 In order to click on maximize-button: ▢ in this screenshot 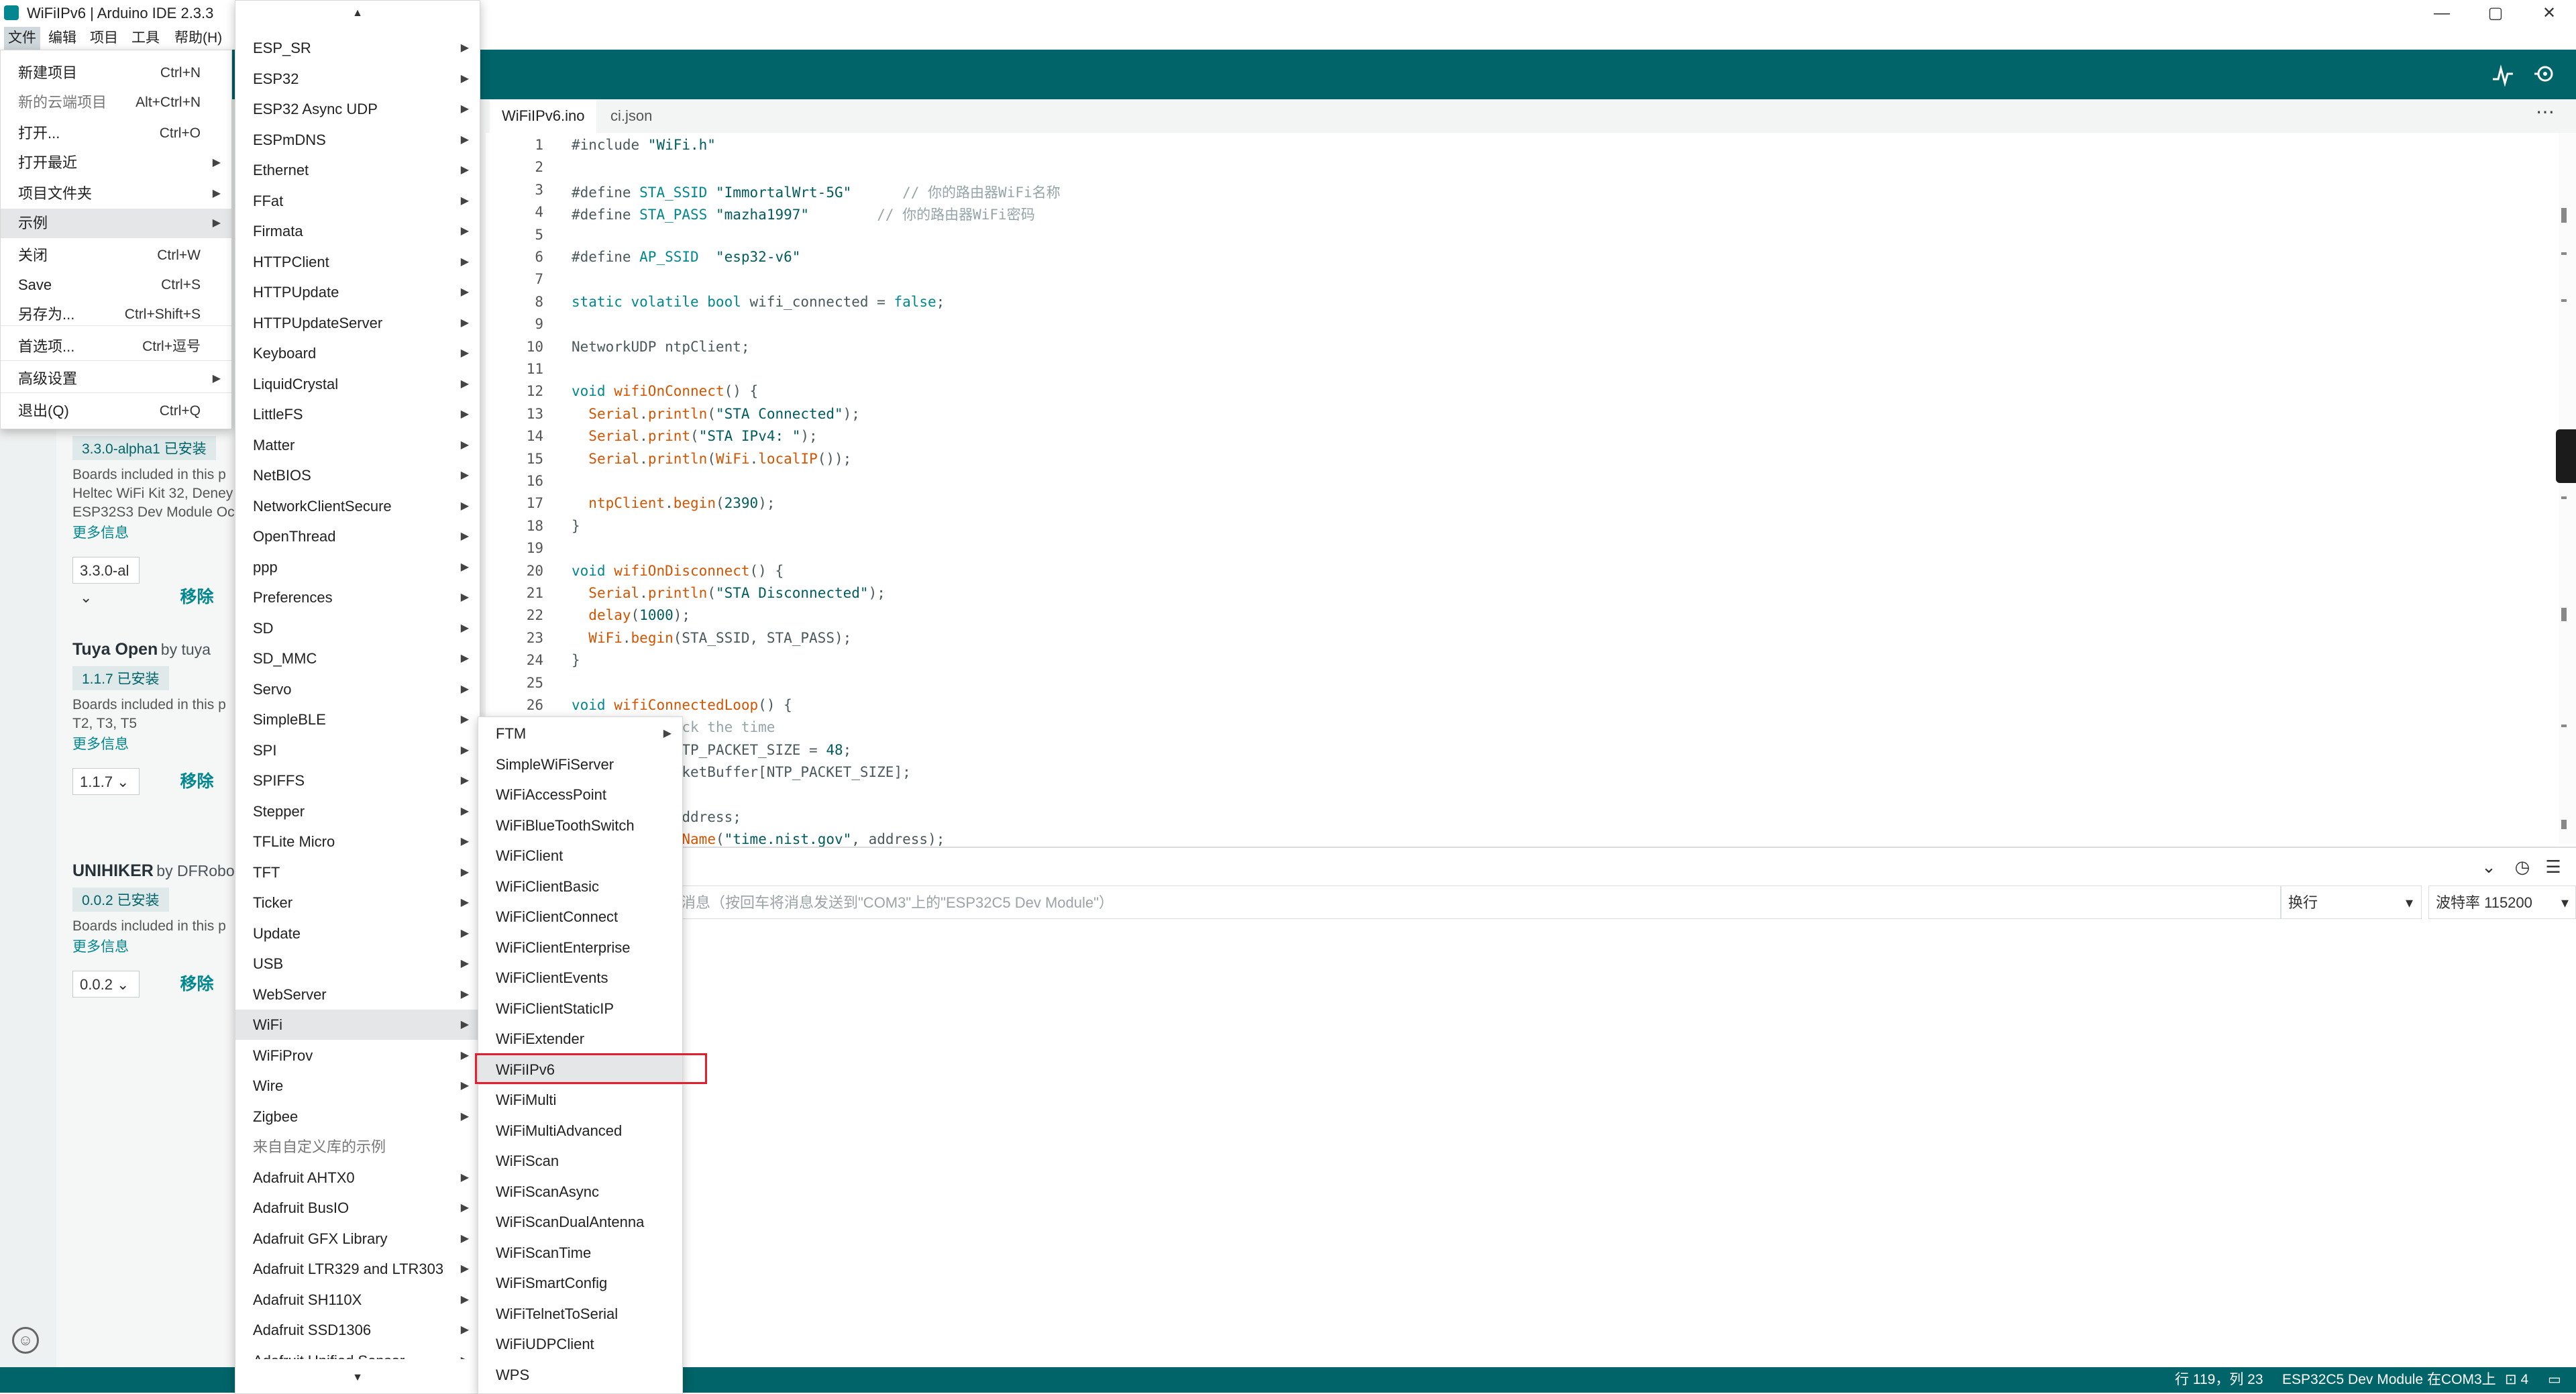, I will do `click(2495, 13)`.